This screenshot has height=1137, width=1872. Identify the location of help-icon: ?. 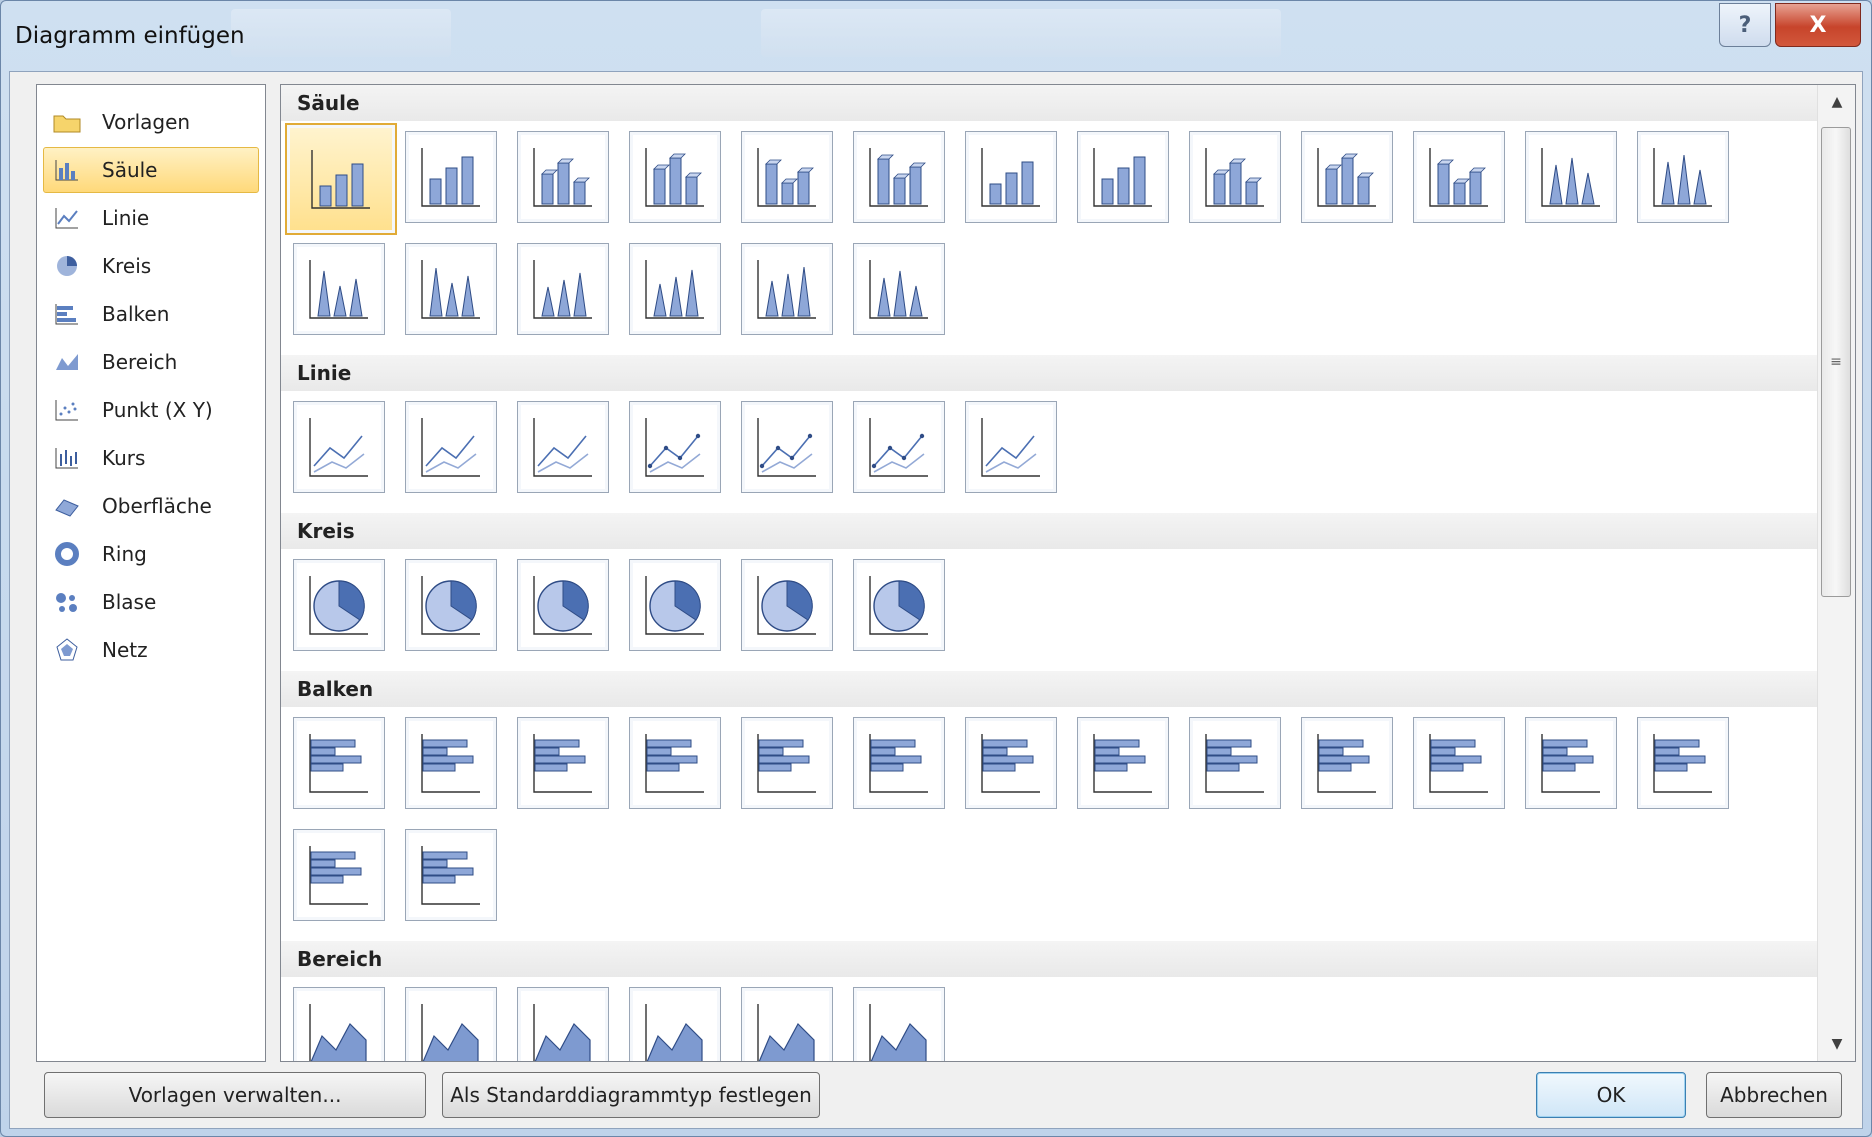
(1745, 25).